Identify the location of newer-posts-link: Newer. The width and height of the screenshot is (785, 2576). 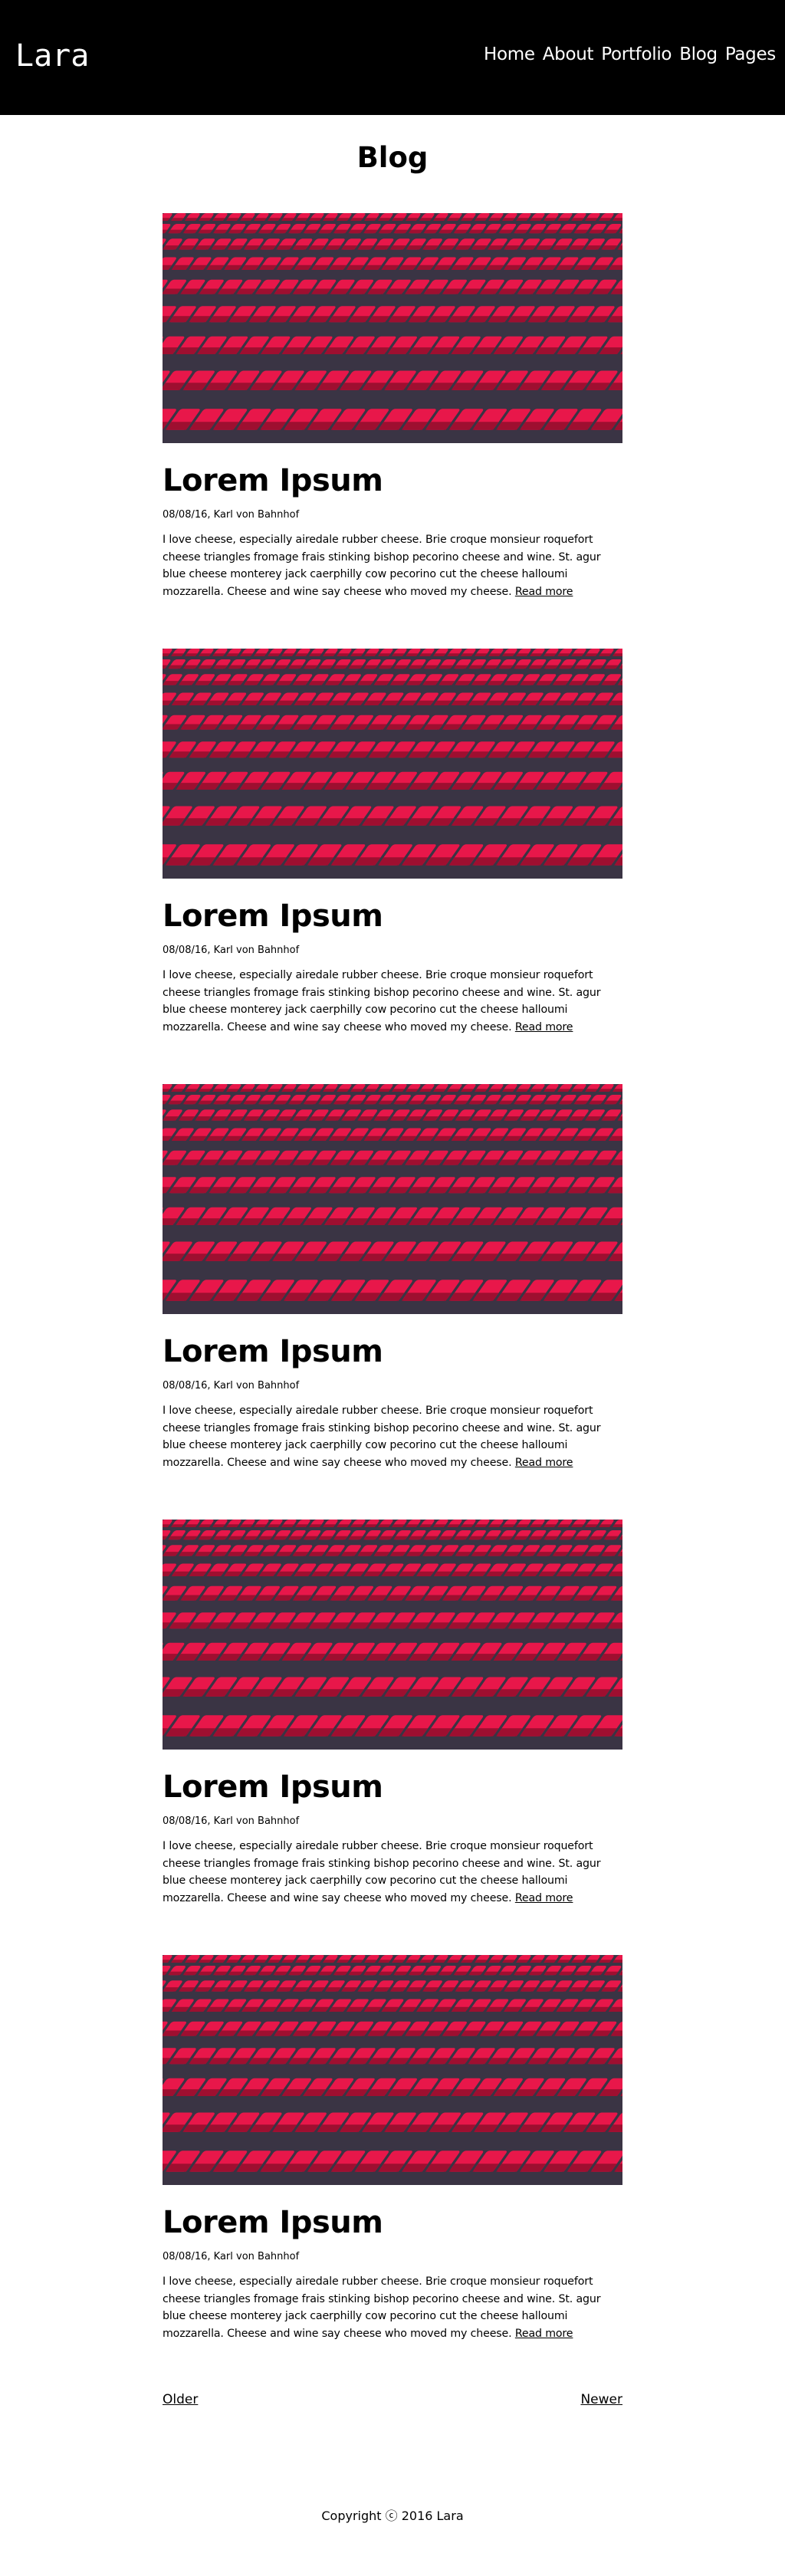
(601, 2399).